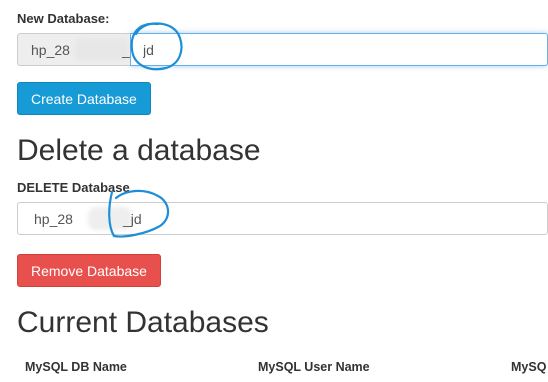  What do you see at coordinates (50, 49) in the screenshot?
I see `database-prefix-text: hp_28` at bounding box center [50, 49].